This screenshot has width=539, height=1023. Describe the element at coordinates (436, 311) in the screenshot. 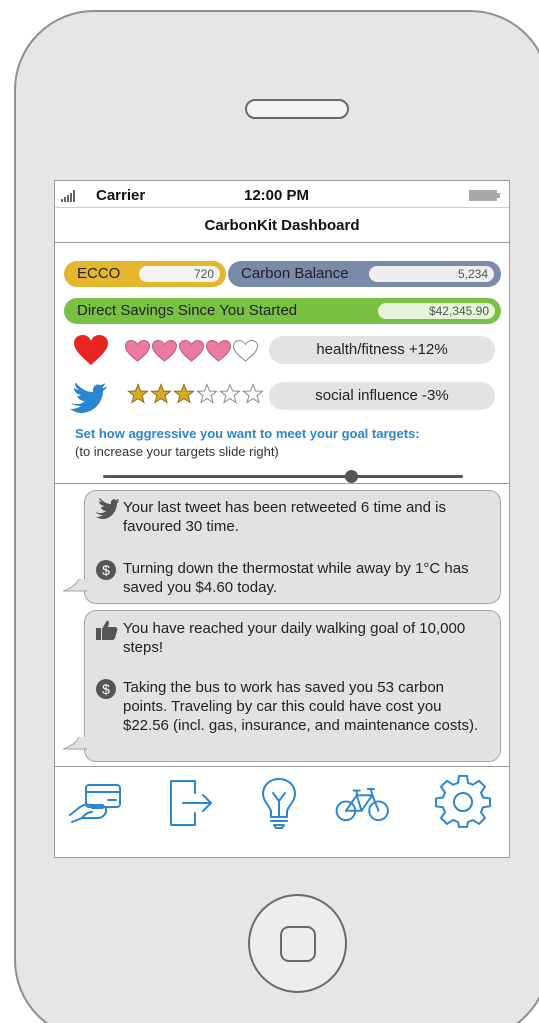

I see `savings-value: $42,345.90` at that location.